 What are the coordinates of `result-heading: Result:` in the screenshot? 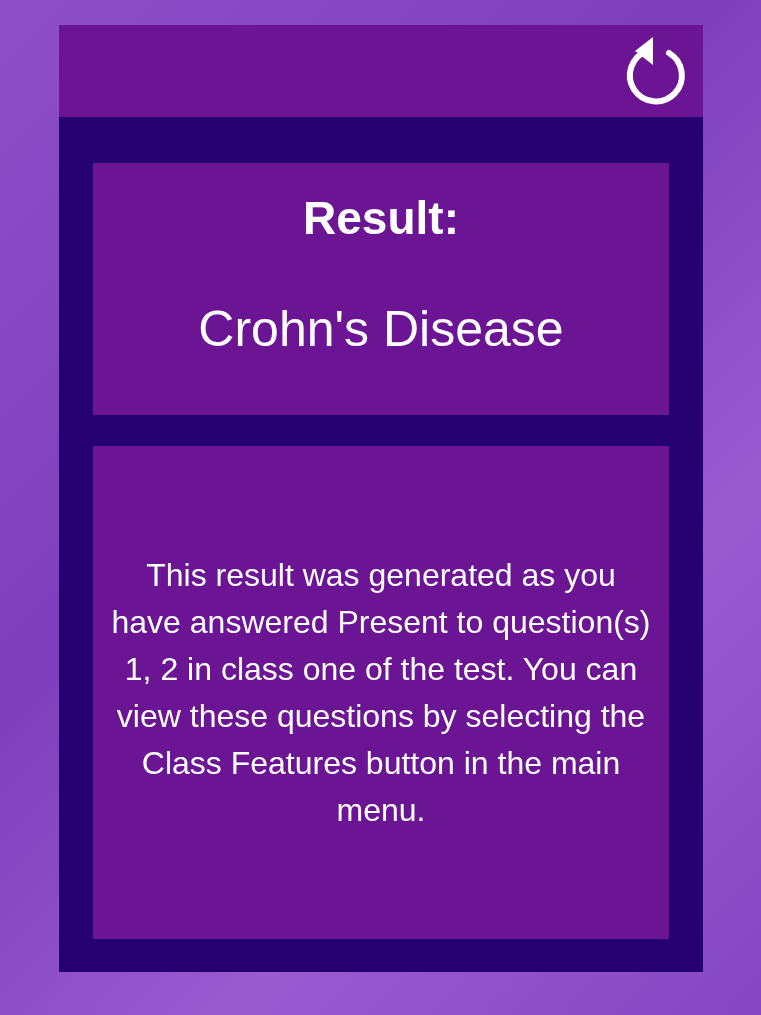 It's located at (381, 218).